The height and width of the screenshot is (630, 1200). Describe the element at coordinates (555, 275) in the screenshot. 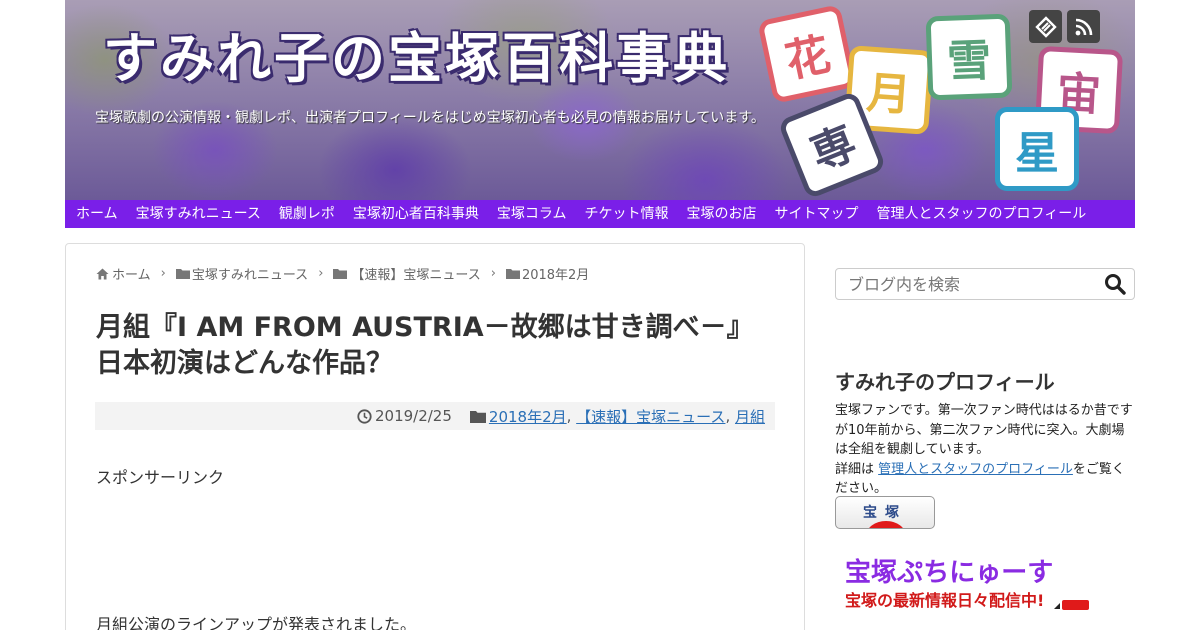

I see `breadcrumb-label: 2018年2月` at that location.